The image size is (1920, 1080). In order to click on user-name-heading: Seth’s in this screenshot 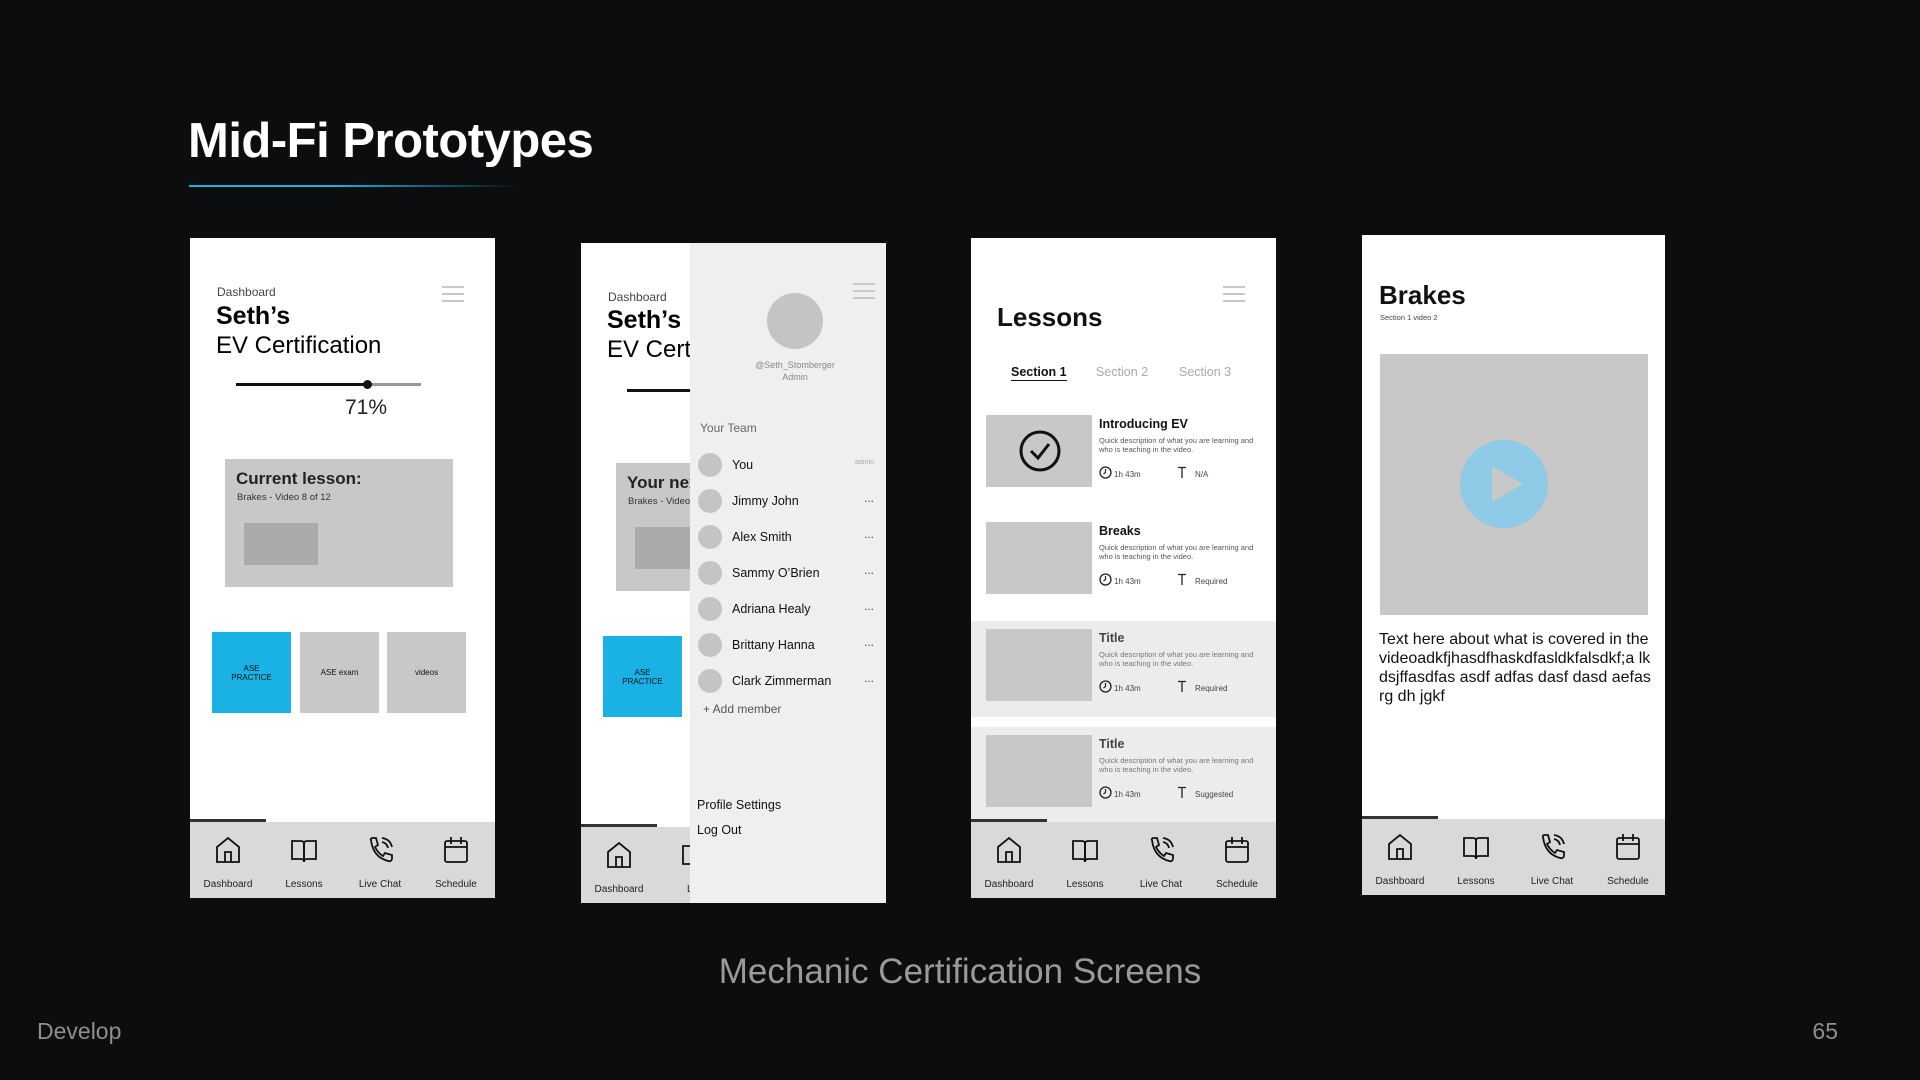, I will do `click(253, 316)`.